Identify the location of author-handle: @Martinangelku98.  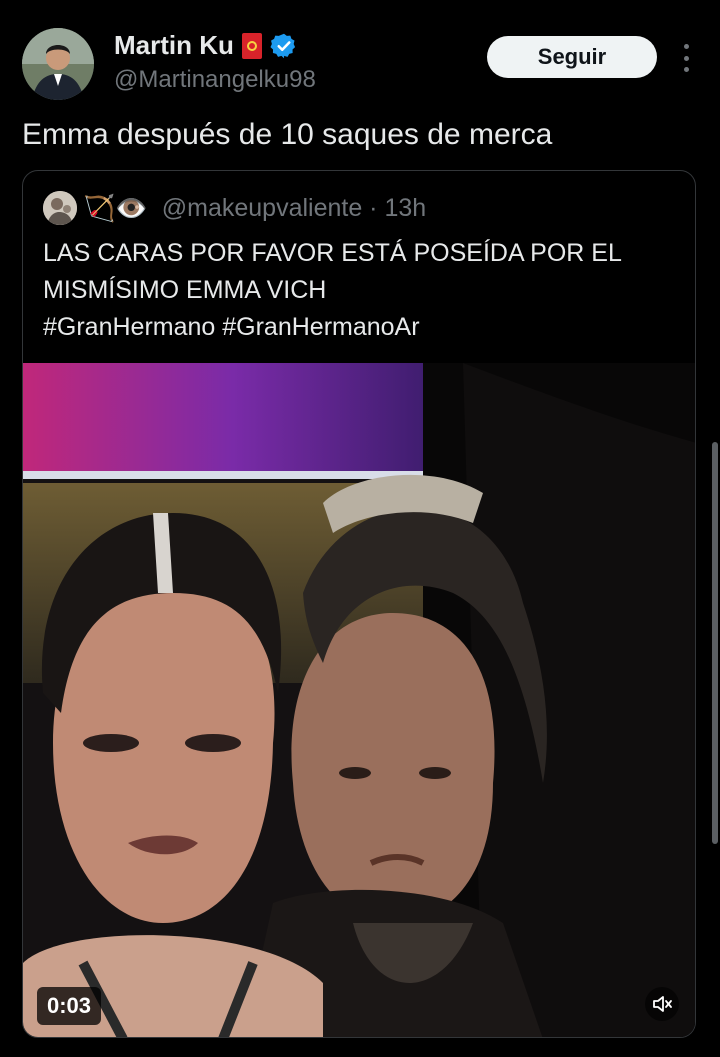
(215, 80).